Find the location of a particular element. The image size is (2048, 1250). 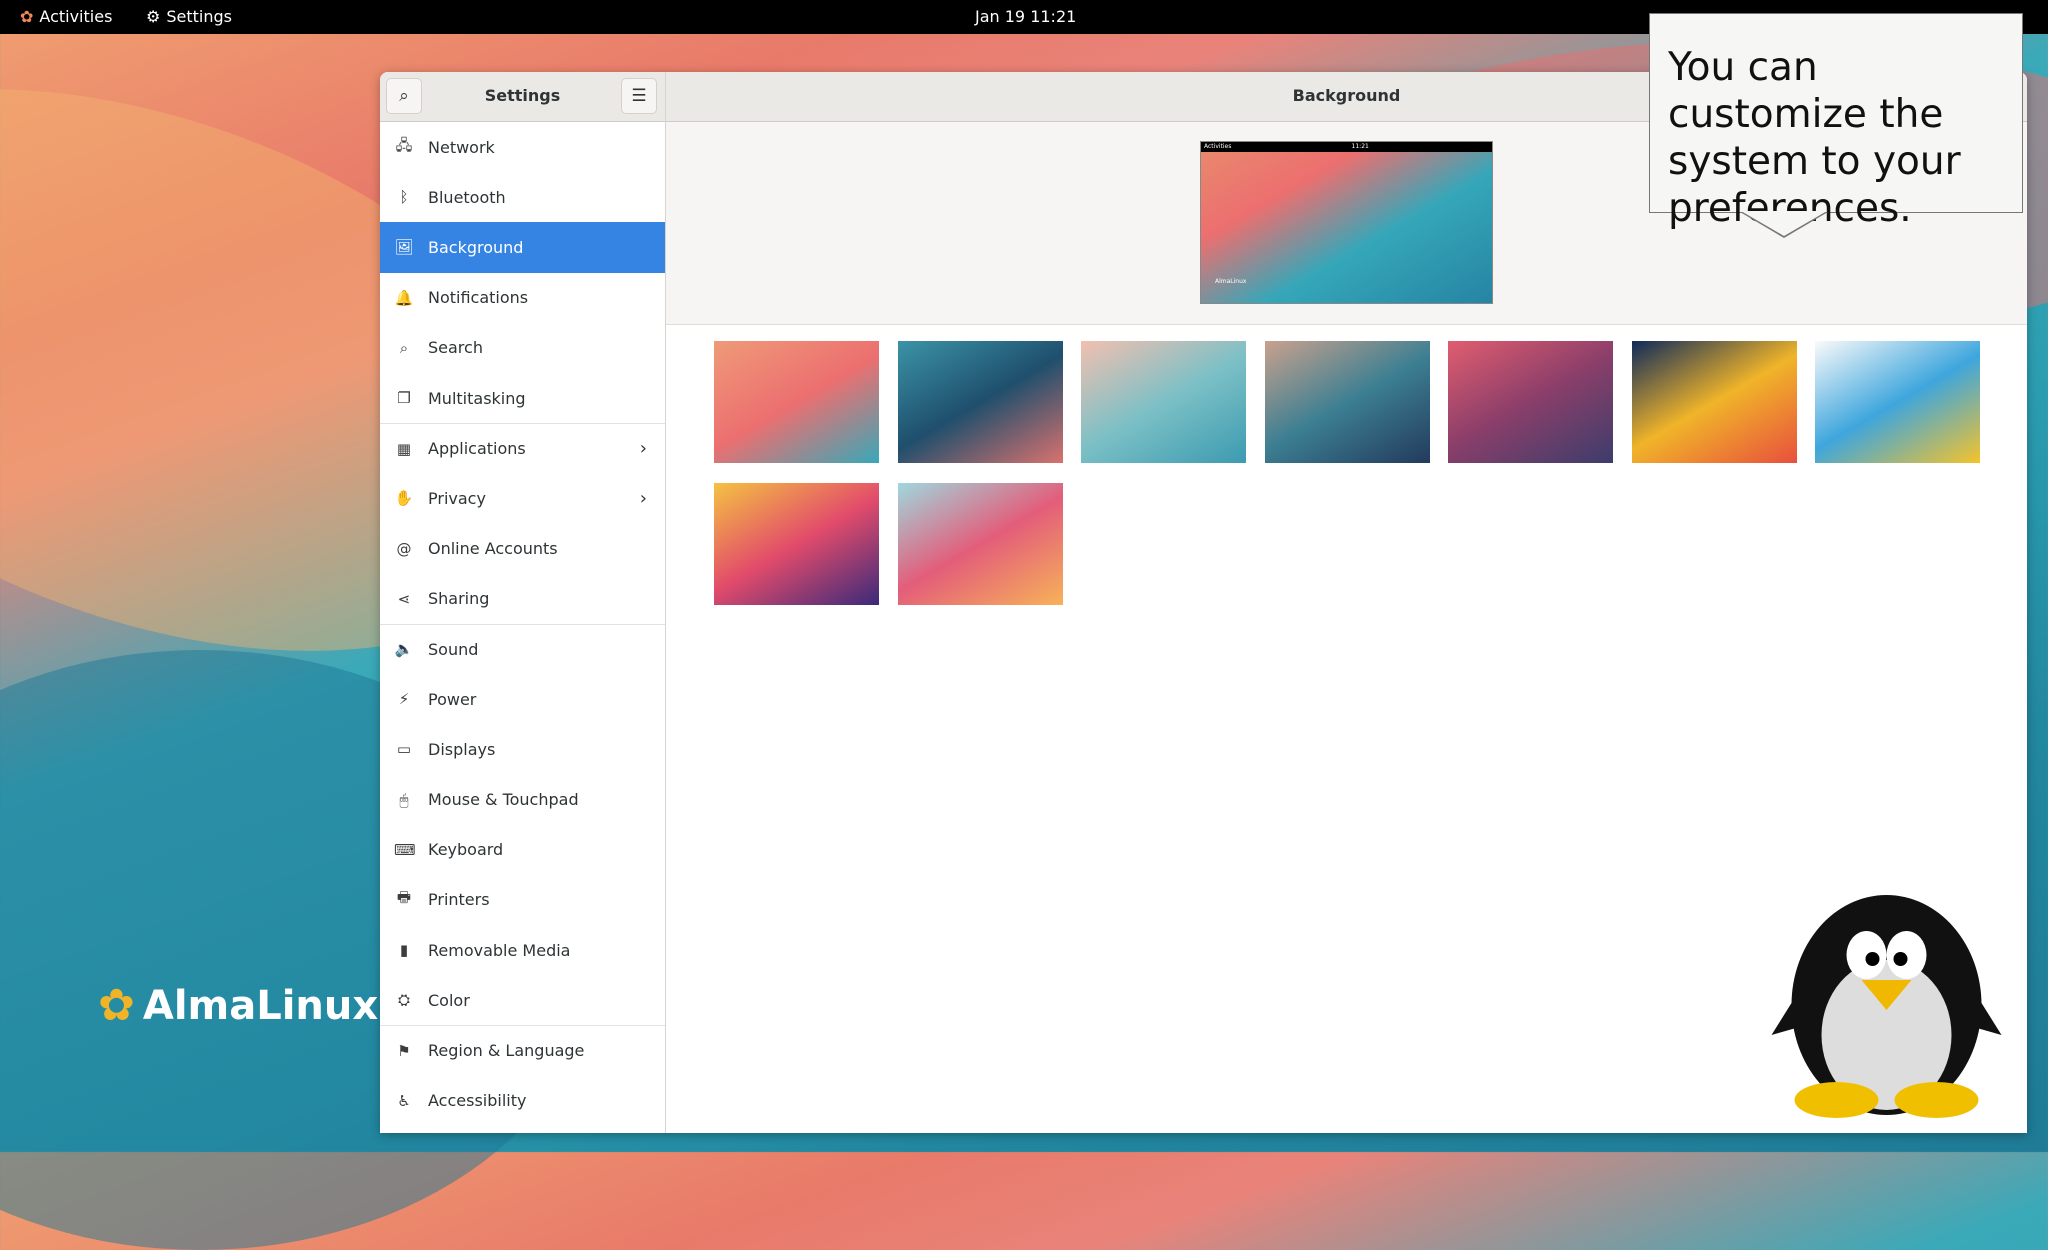

speaker-icon: 🔈 is located at coordinates (404, 649).